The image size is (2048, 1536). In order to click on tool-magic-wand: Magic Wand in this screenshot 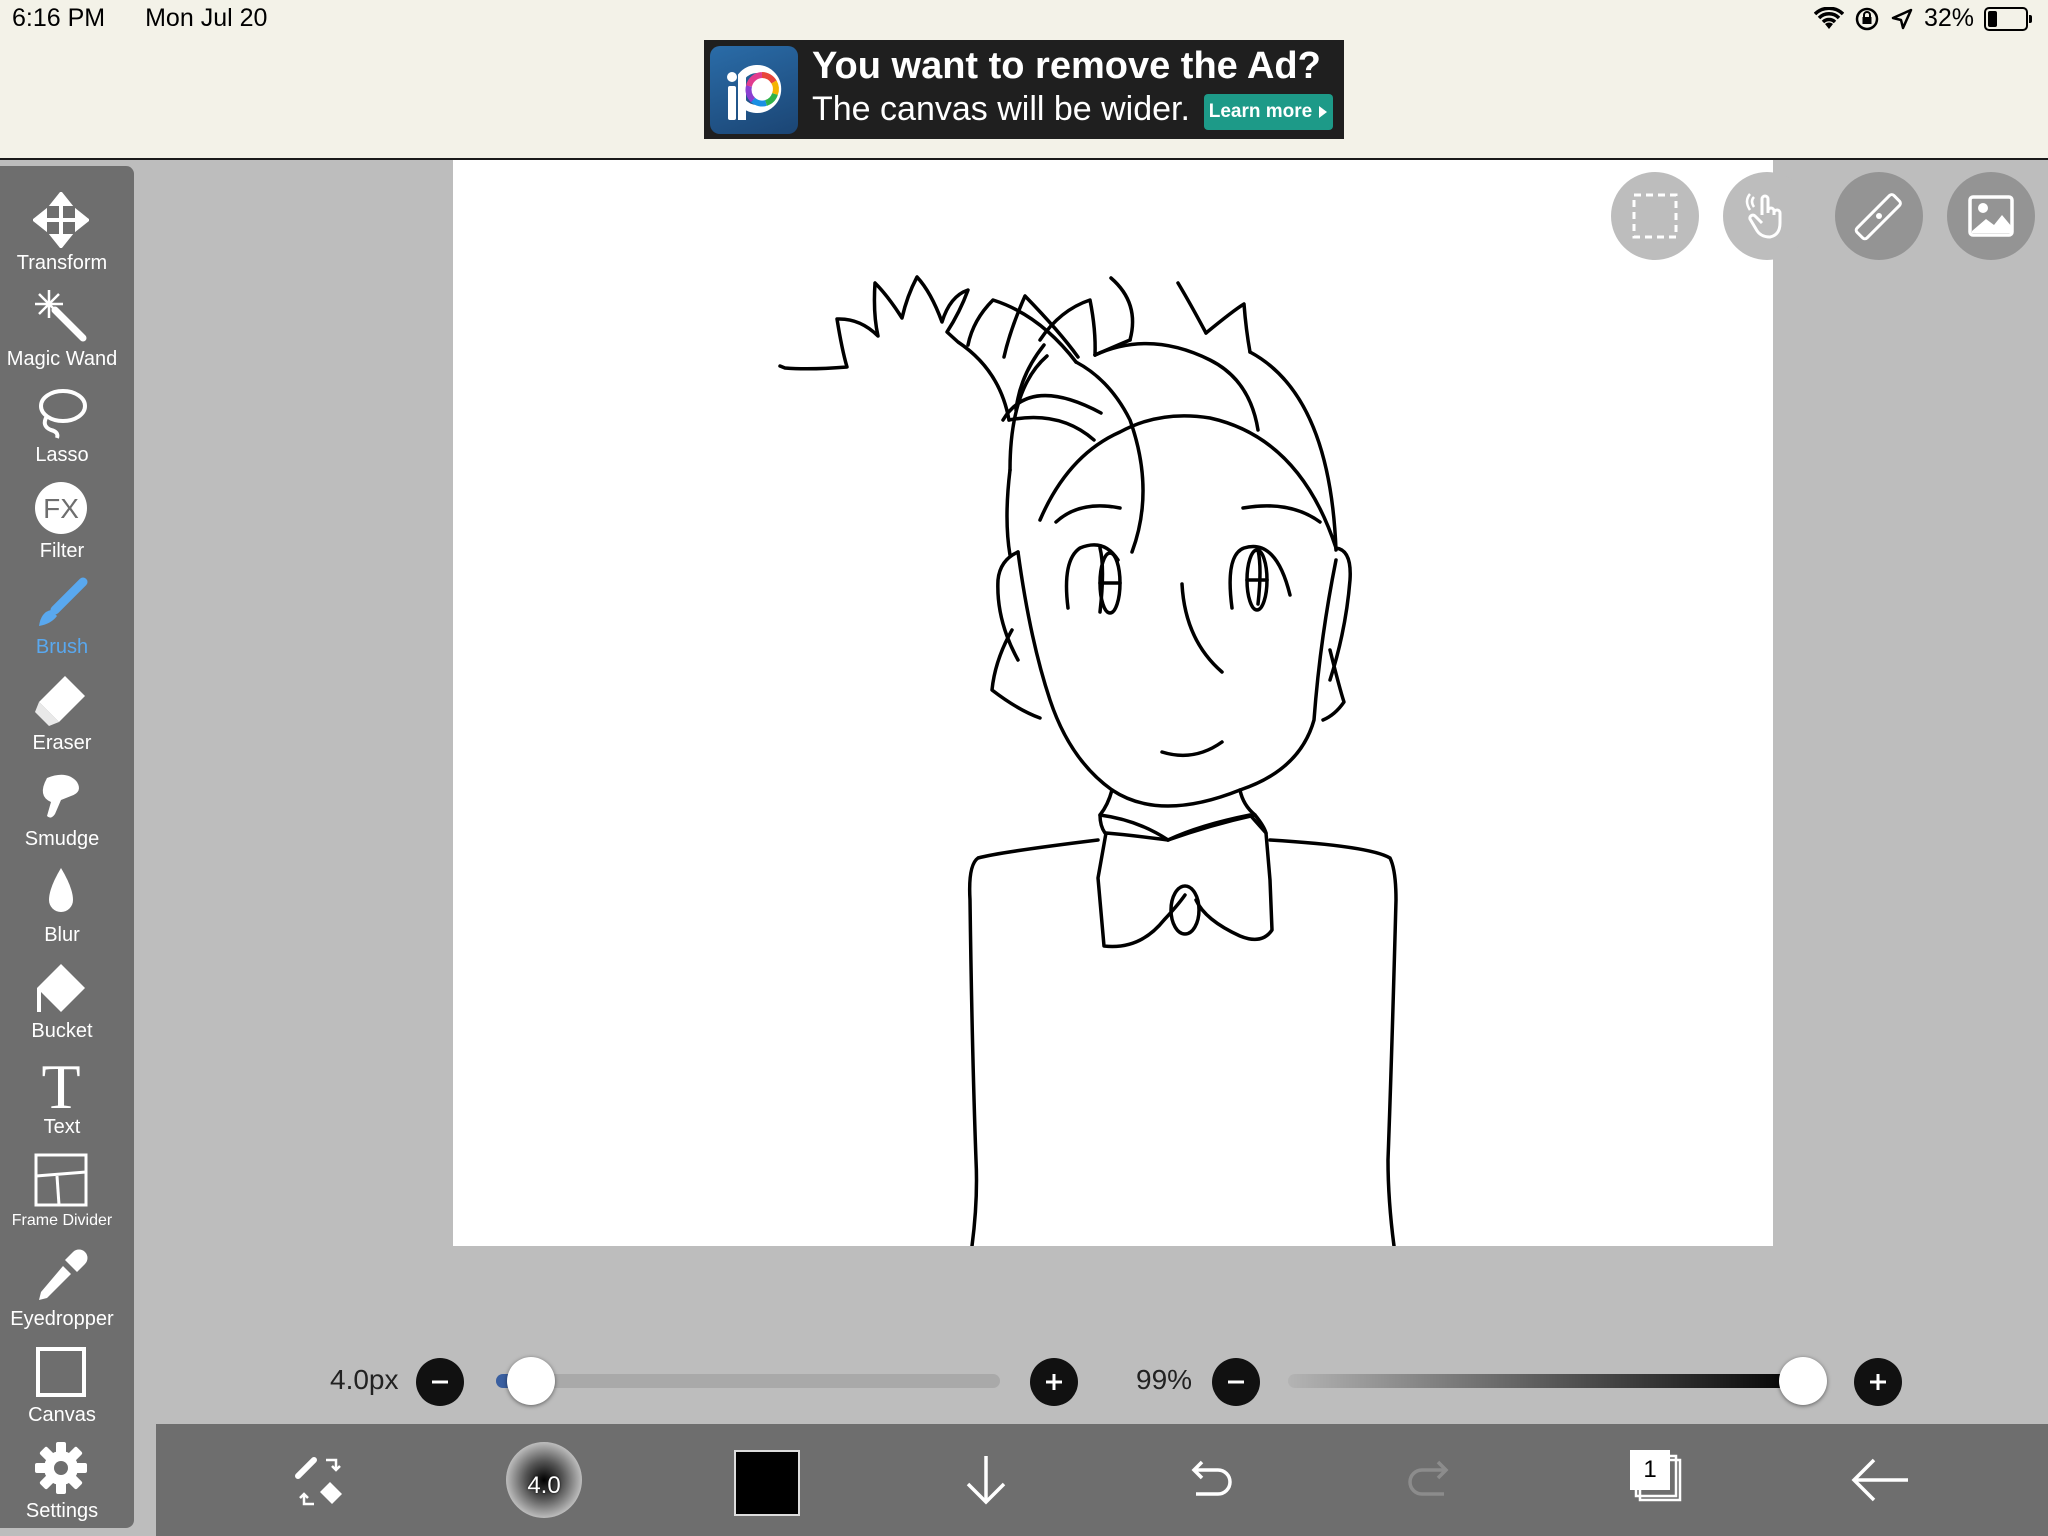, I will do `click(62, 322)`.